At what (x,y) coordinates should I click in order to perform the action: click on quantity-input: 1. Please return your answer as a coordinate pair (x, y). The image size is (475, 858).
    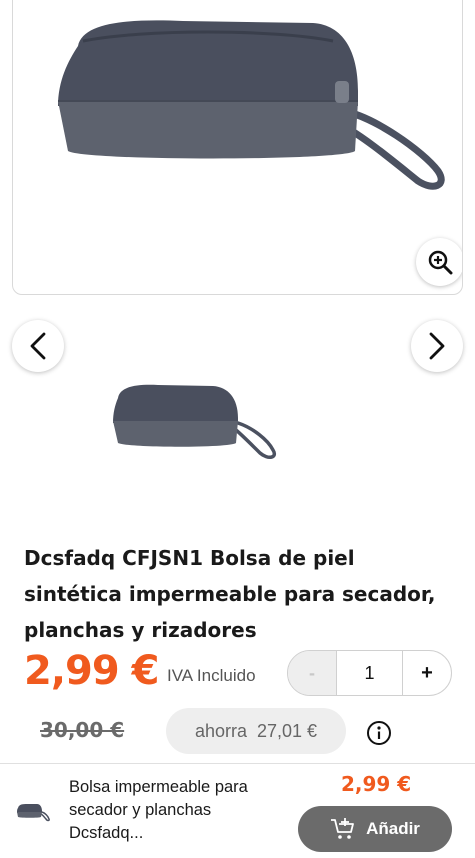
    Looking at the image, I should click on (369, 673).